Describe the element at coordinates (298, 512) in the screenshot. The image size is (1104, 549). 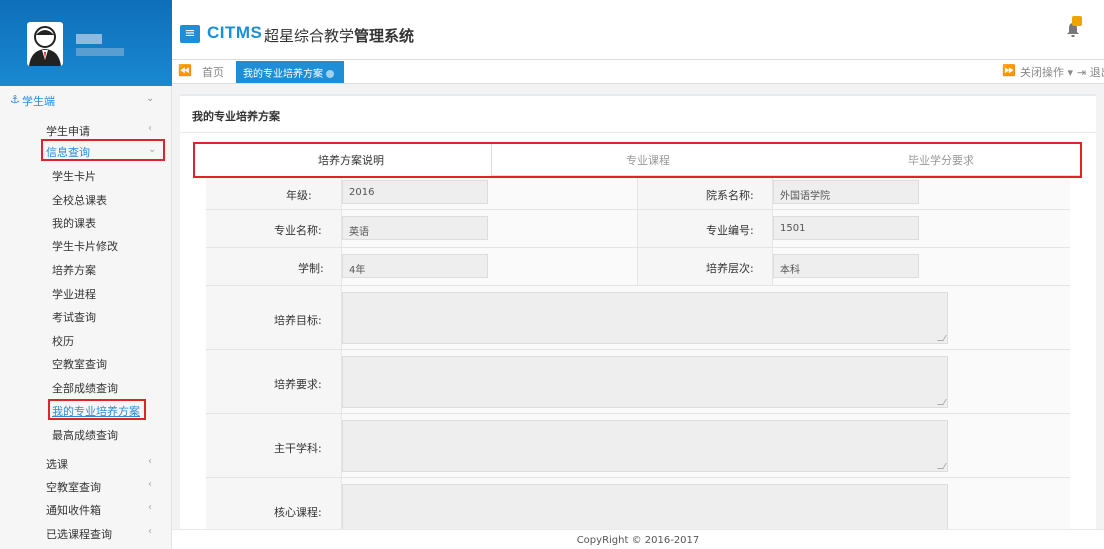
I see `core-label: 核心课程:` at that location.